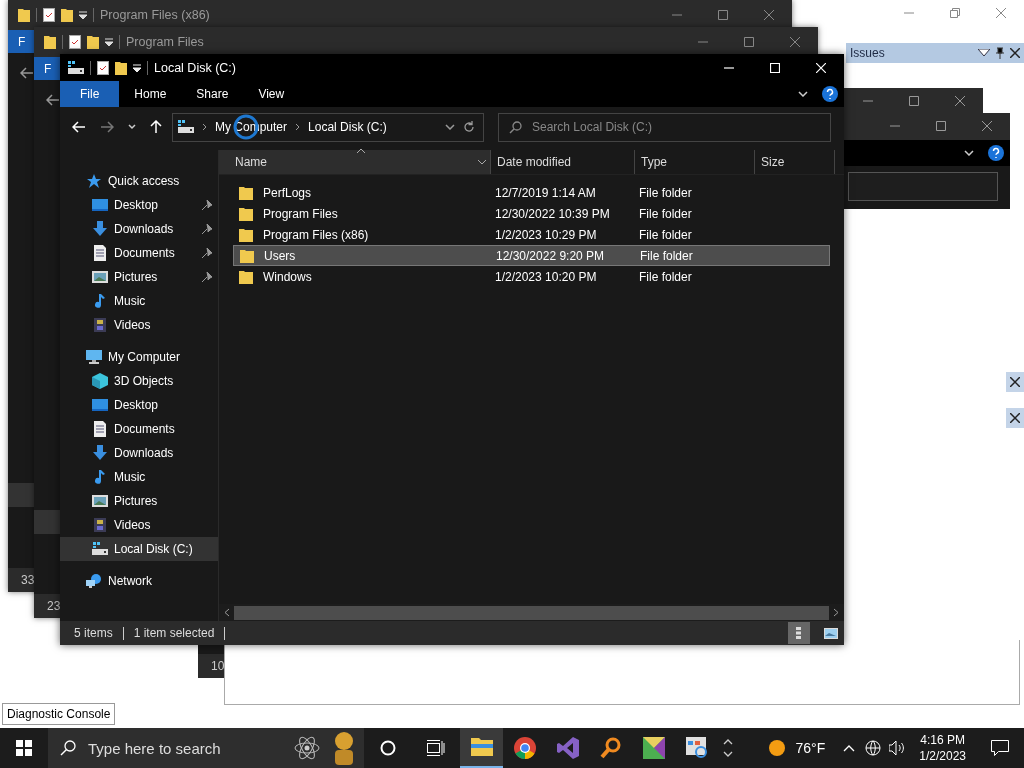  Describe the element at coordinates (90, 94) in the screenshot. I see `ribbon-tab: File` at that location.